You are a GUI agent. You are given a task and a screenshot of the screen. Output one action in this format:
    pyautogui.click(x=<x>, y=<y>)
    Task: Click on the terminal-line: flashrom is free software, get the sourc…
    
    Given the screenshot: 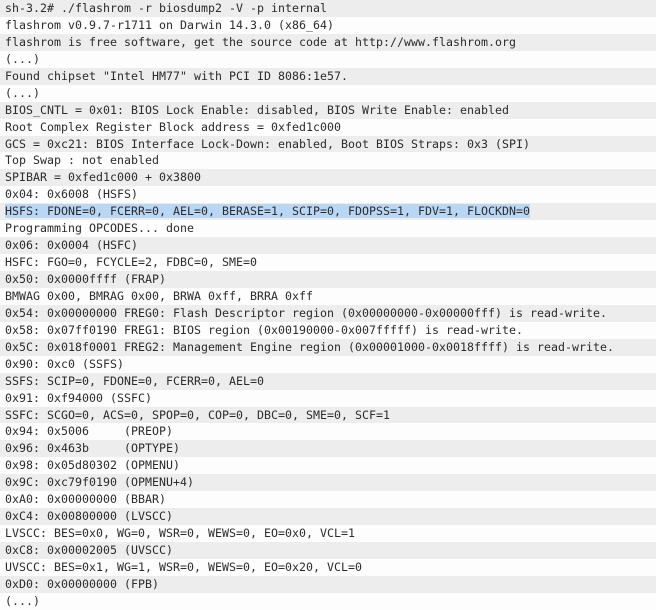 What is the action you would take?
    pyautogui.click(x=328, y=42)
    